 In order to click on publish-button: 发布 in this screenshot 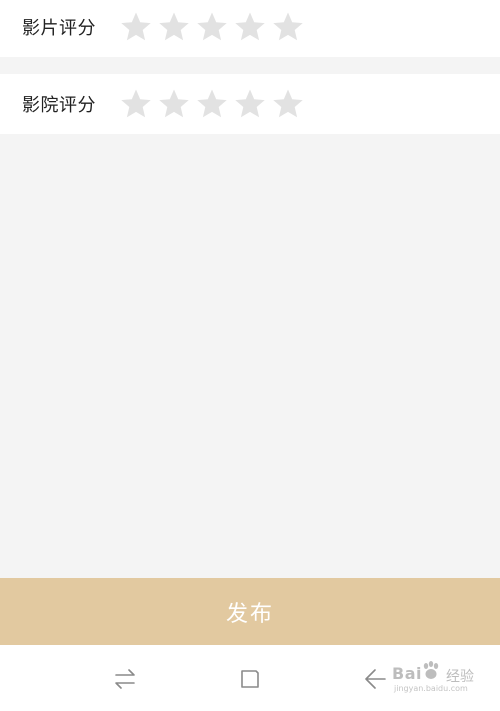, I will do `click(250, 611)`.